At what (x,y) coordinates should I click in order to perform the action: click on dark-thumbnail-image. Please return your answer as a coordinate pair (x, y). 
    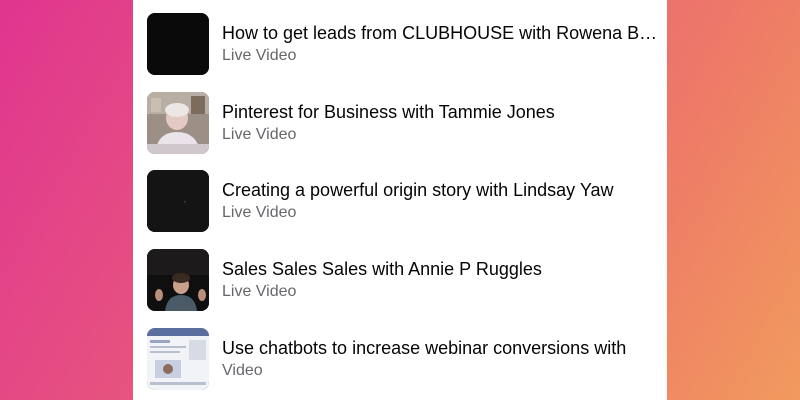
    Looking at the image, I should click on (178, 201).